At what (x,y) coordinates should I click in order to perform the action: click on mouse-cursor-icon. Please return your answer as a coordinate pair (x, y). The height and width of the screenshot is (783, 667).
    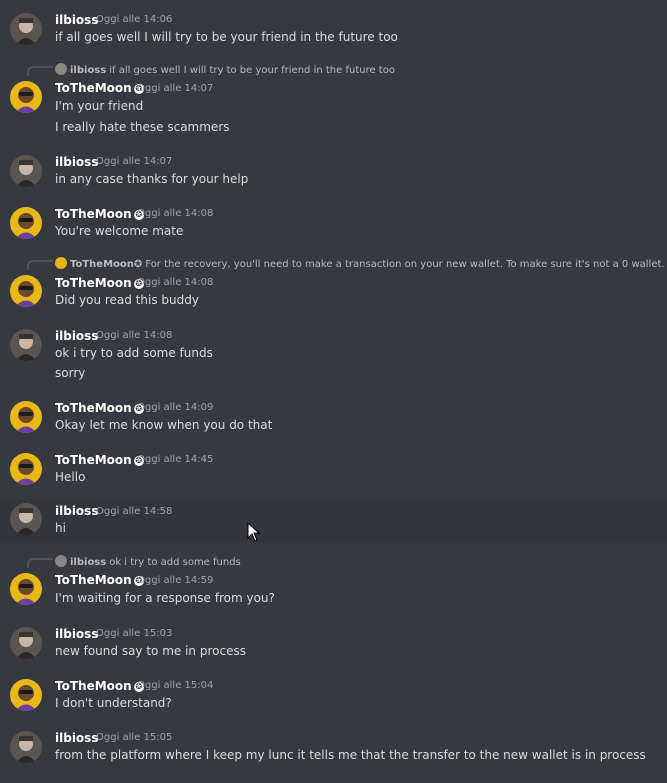
    Looking at the image, I should click on (254, 532).